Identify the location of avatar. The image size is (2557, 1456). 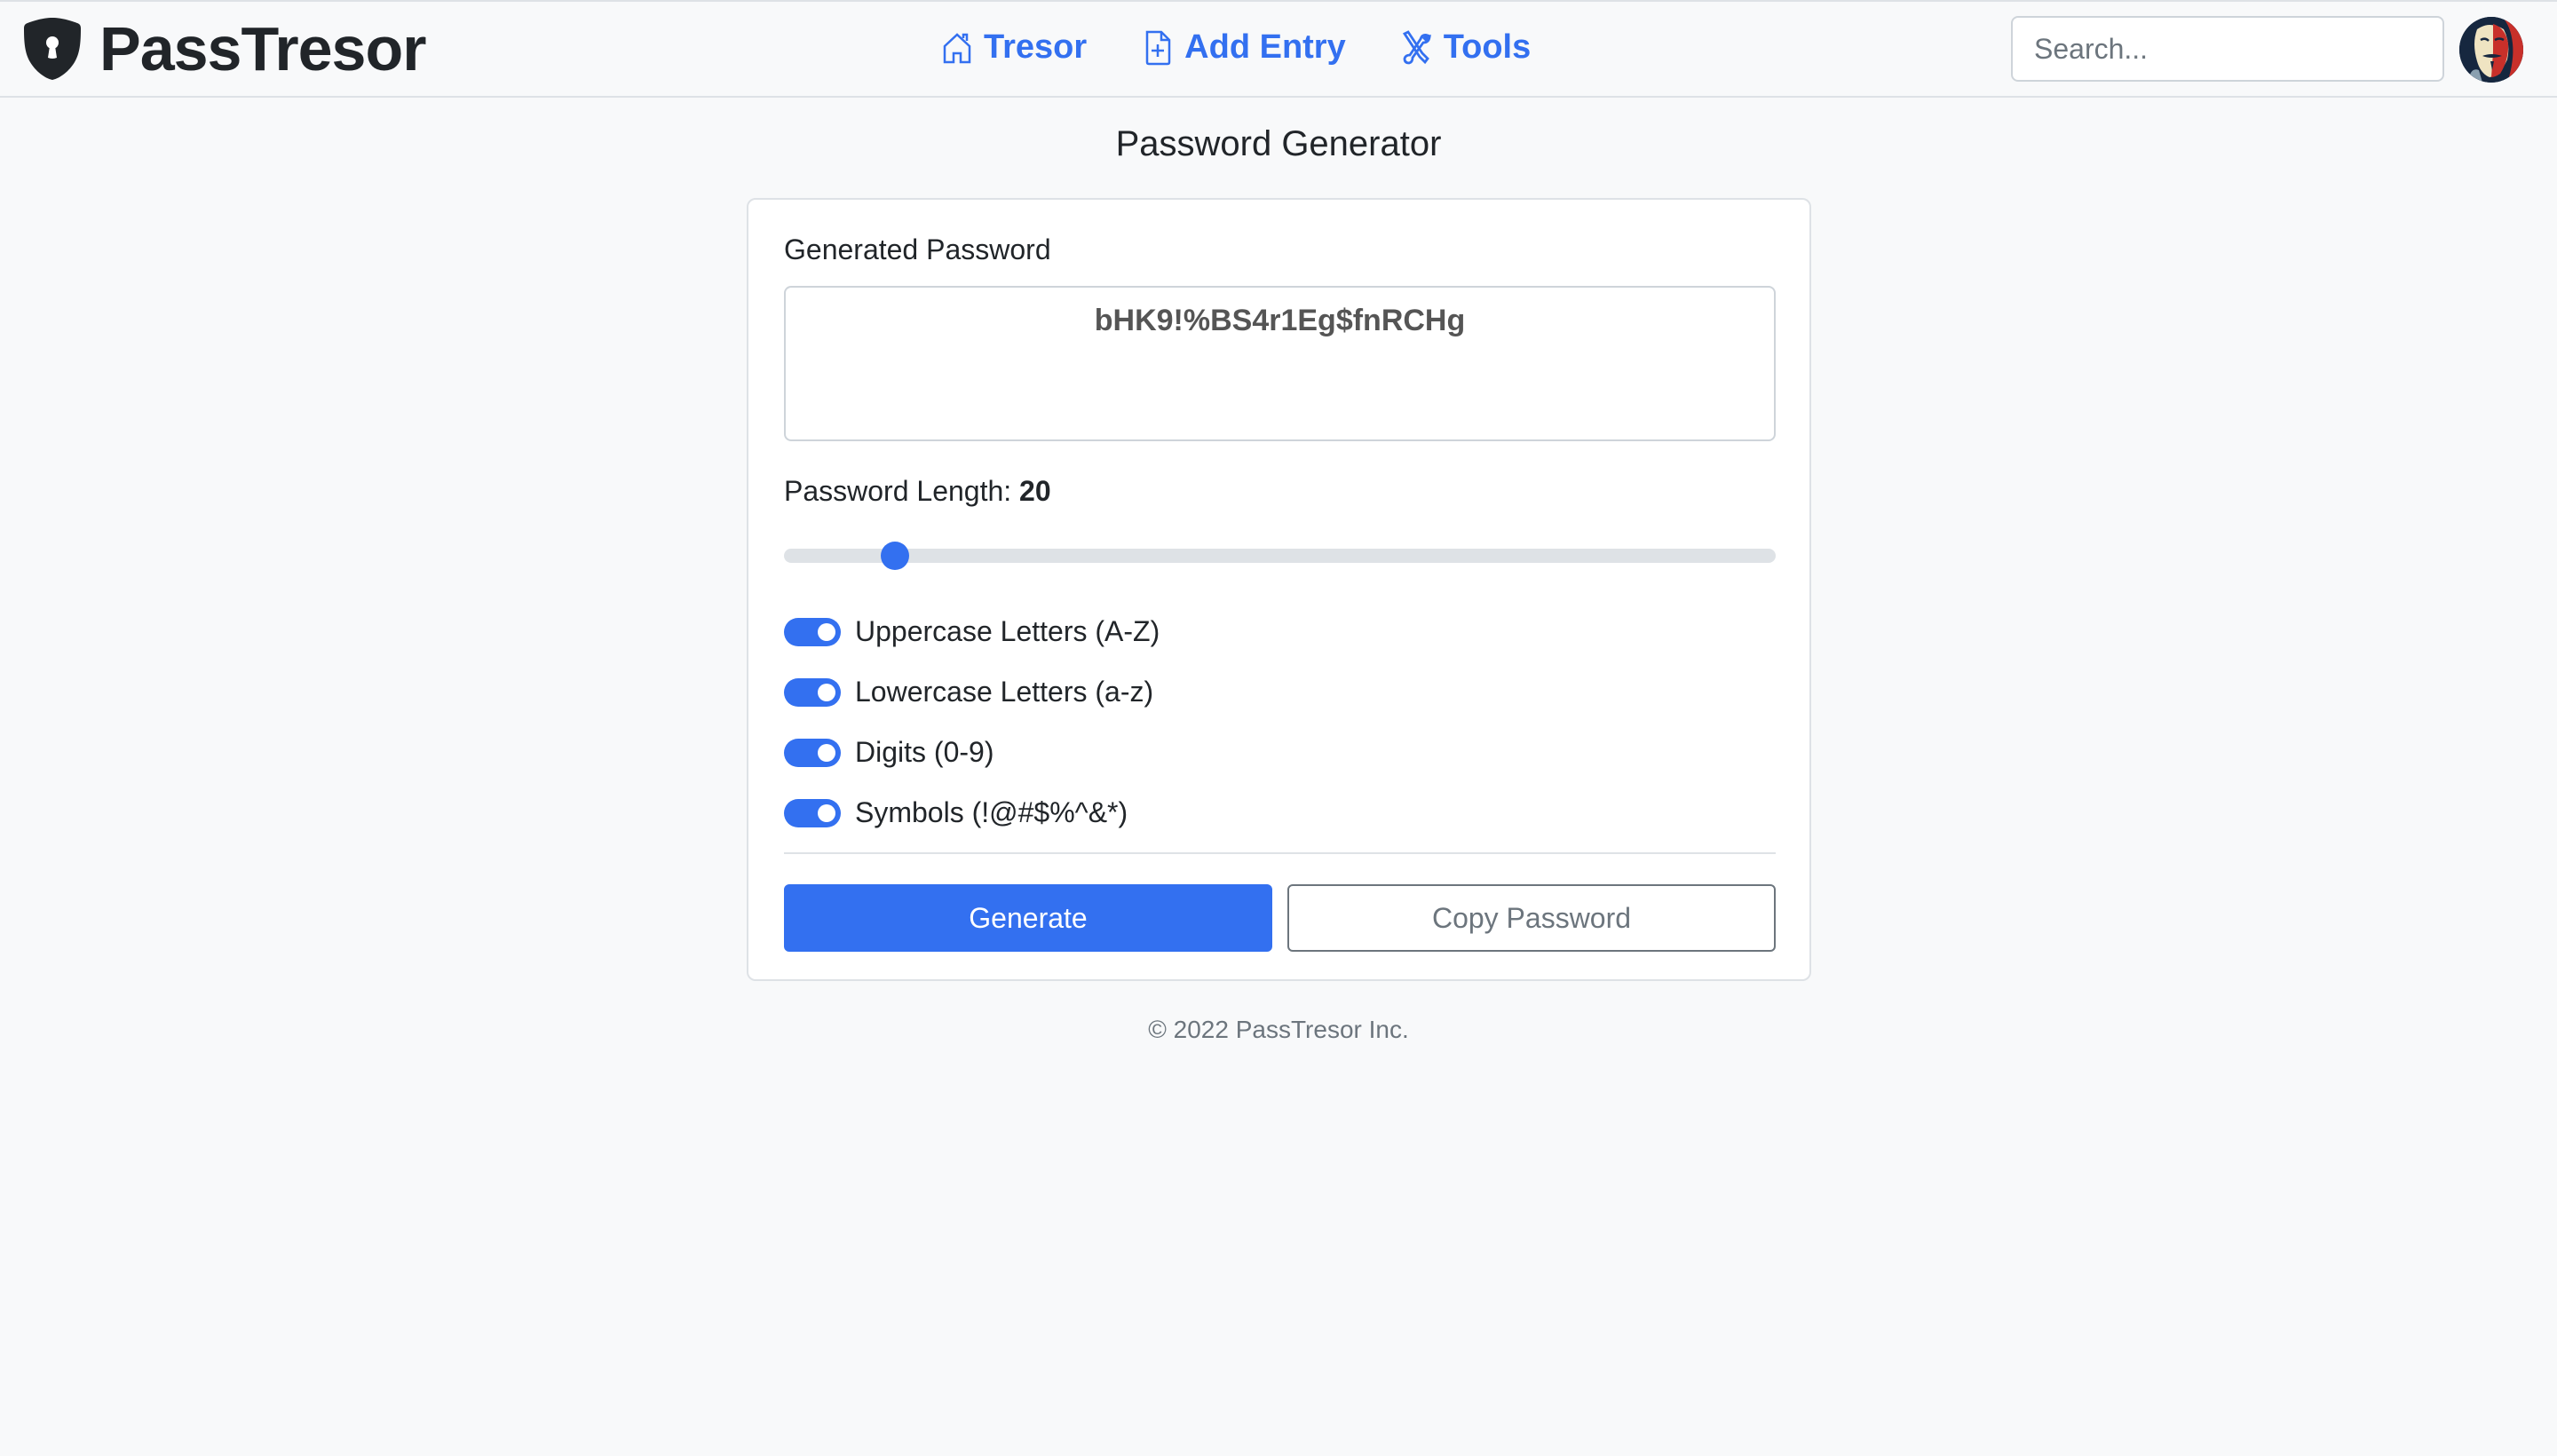
(2491, 50).